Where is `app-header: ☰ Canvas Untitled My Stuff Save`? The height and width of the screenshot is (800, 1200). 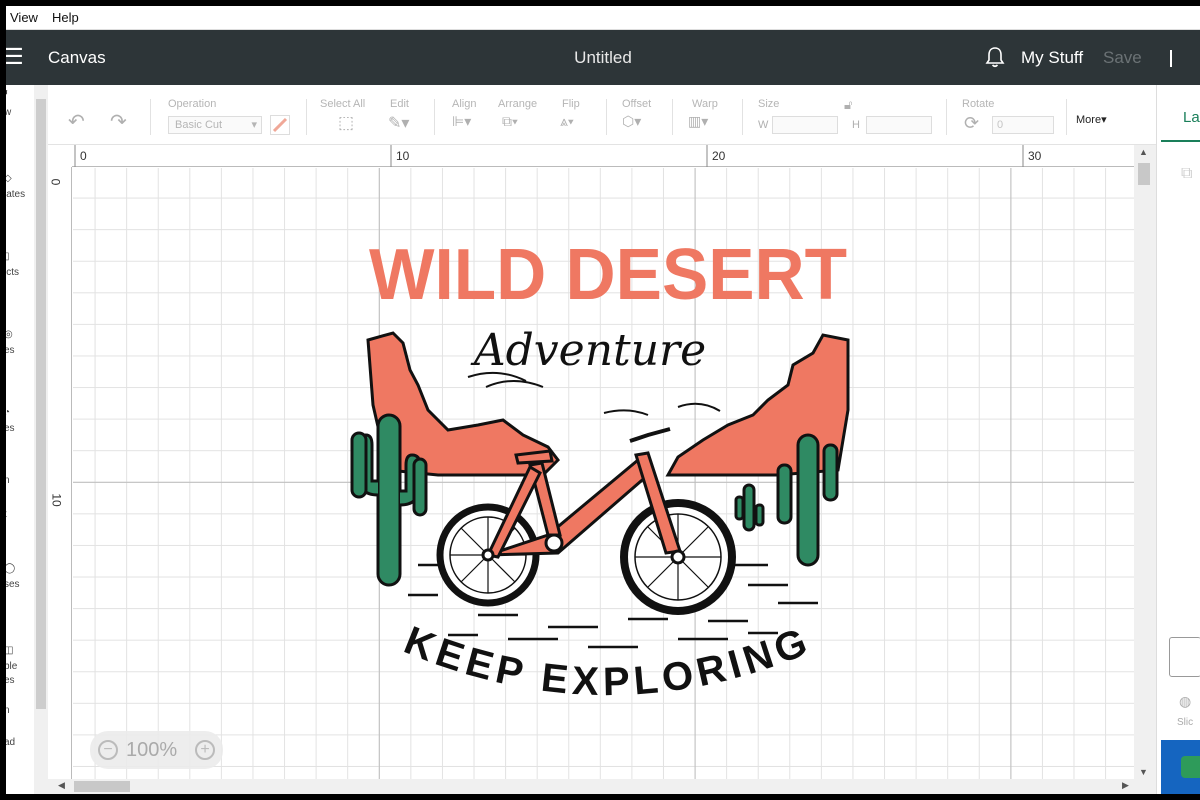 app-header: ☰ Canvas Untitled My Stuff Save is located at coordinates (603, 57).